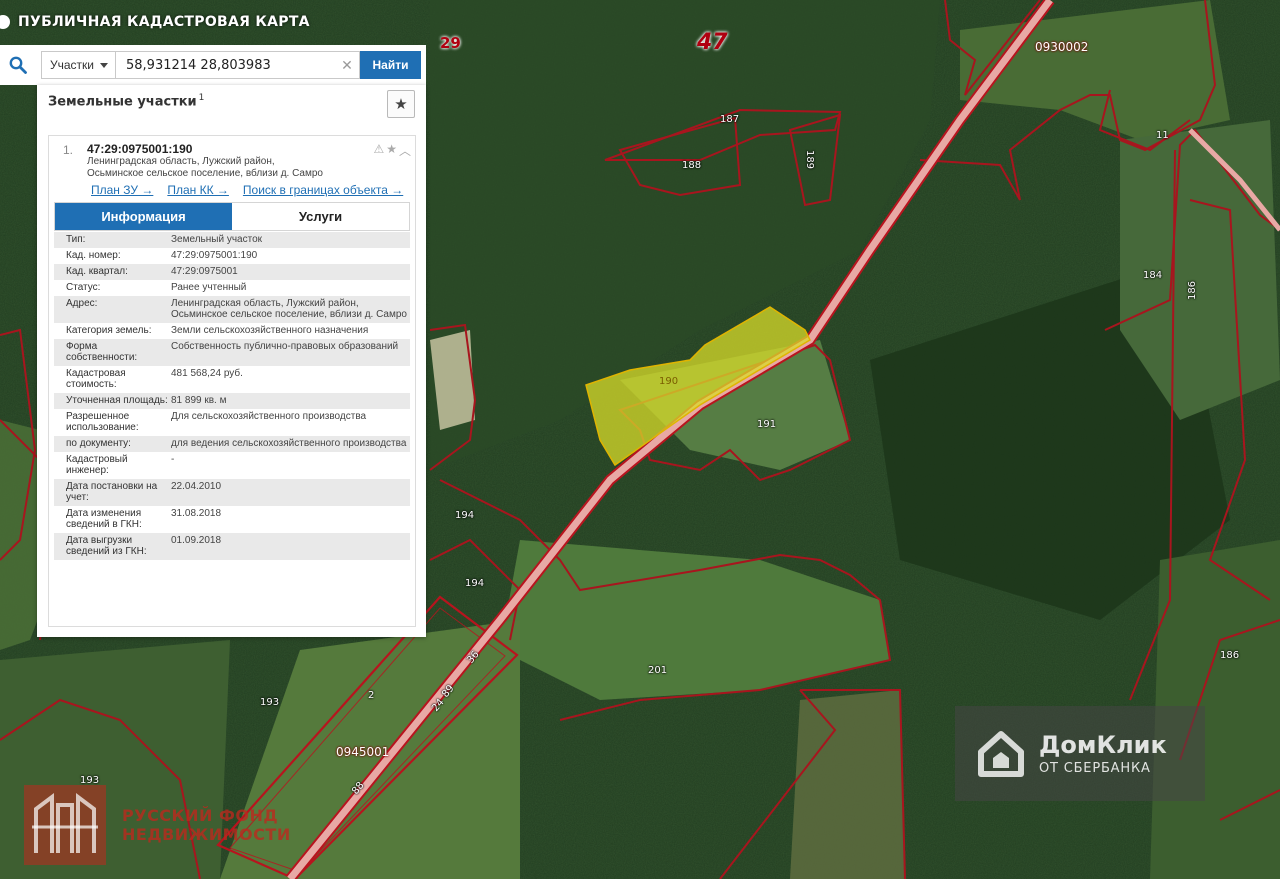  I want to click on favorites-button: ★, so click(401, 104).